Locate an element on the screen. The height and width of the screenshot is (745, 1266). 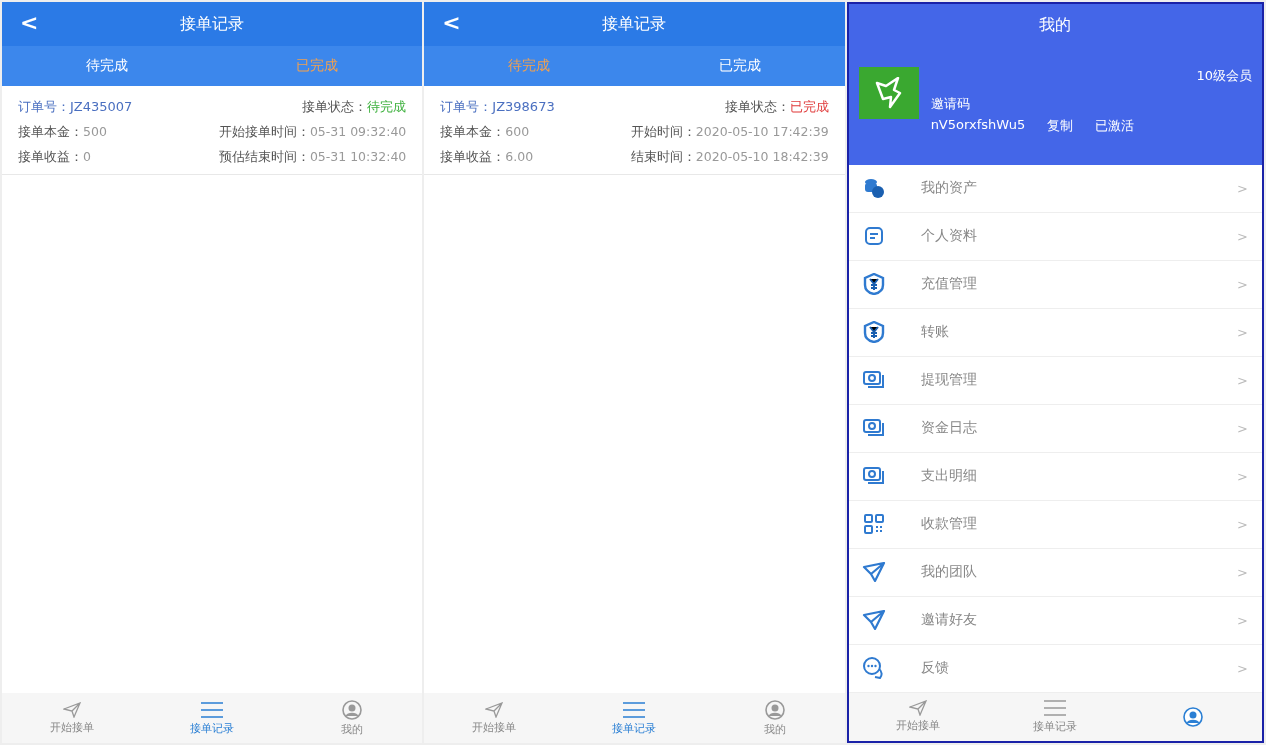
tab: 待完成 is located at coordinates (107, 66).